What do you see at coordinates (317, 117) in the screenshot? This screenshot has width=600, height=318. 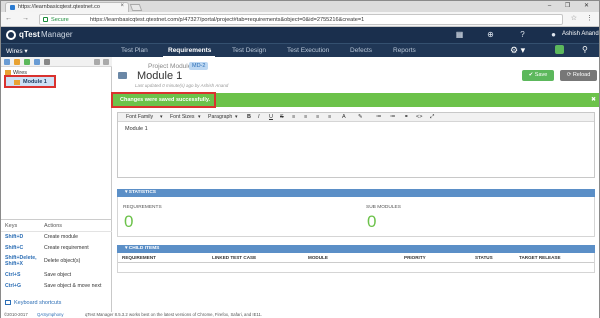 I see `align-right-button: ≡` at bounding box center [317, 117].